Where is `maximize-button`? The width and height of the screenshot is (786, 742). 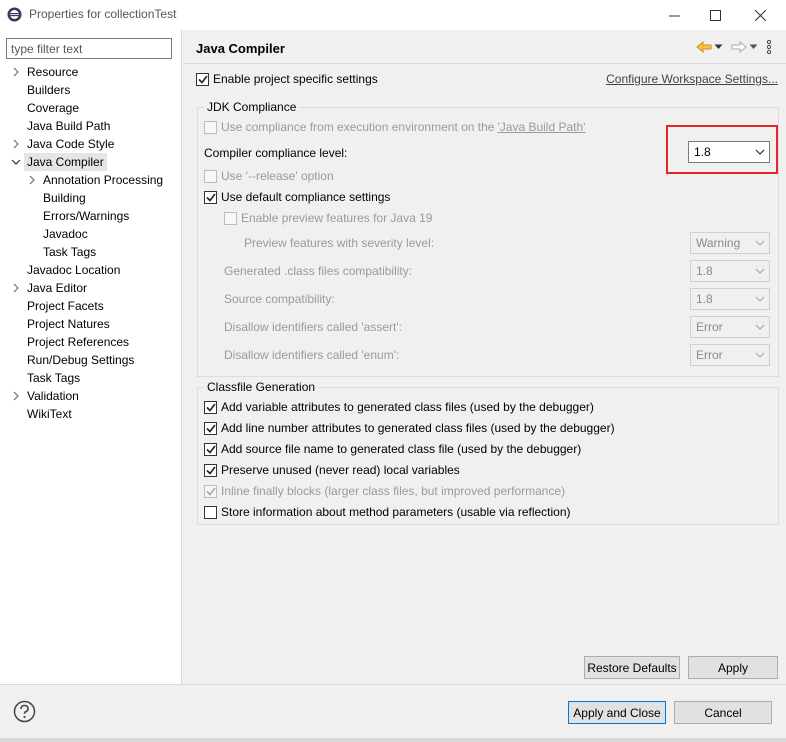
maximize-button is located at coordinates (715, 15).